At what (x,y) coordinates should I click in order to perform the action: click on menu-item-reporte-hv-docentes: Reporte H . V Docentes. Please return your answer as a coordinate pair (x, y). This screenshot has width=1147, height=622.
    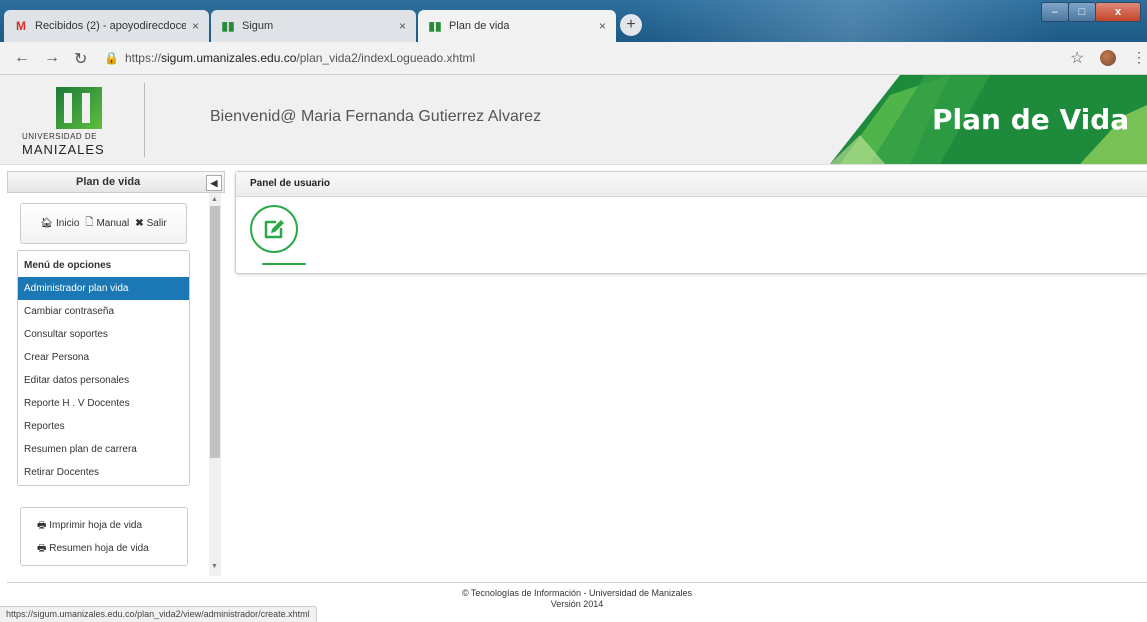
    Looking at the image, I should click on (103, 403).